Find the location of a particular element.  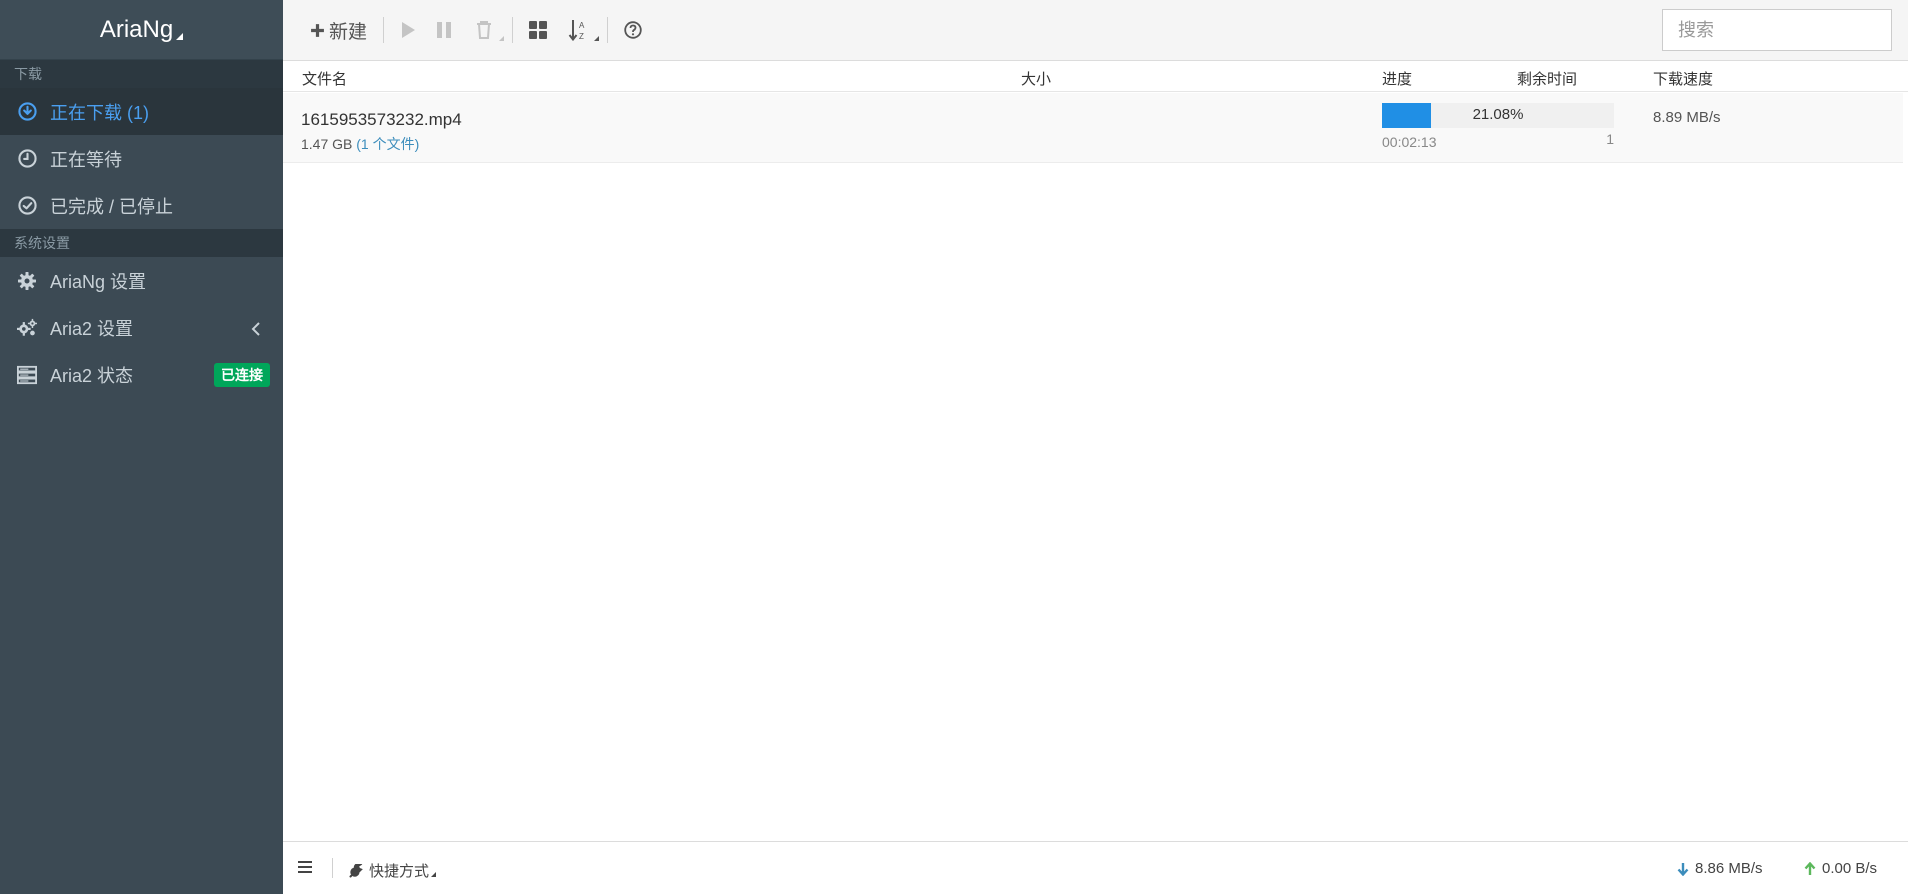

check-circle-icon is located at coordinates (27, 206).